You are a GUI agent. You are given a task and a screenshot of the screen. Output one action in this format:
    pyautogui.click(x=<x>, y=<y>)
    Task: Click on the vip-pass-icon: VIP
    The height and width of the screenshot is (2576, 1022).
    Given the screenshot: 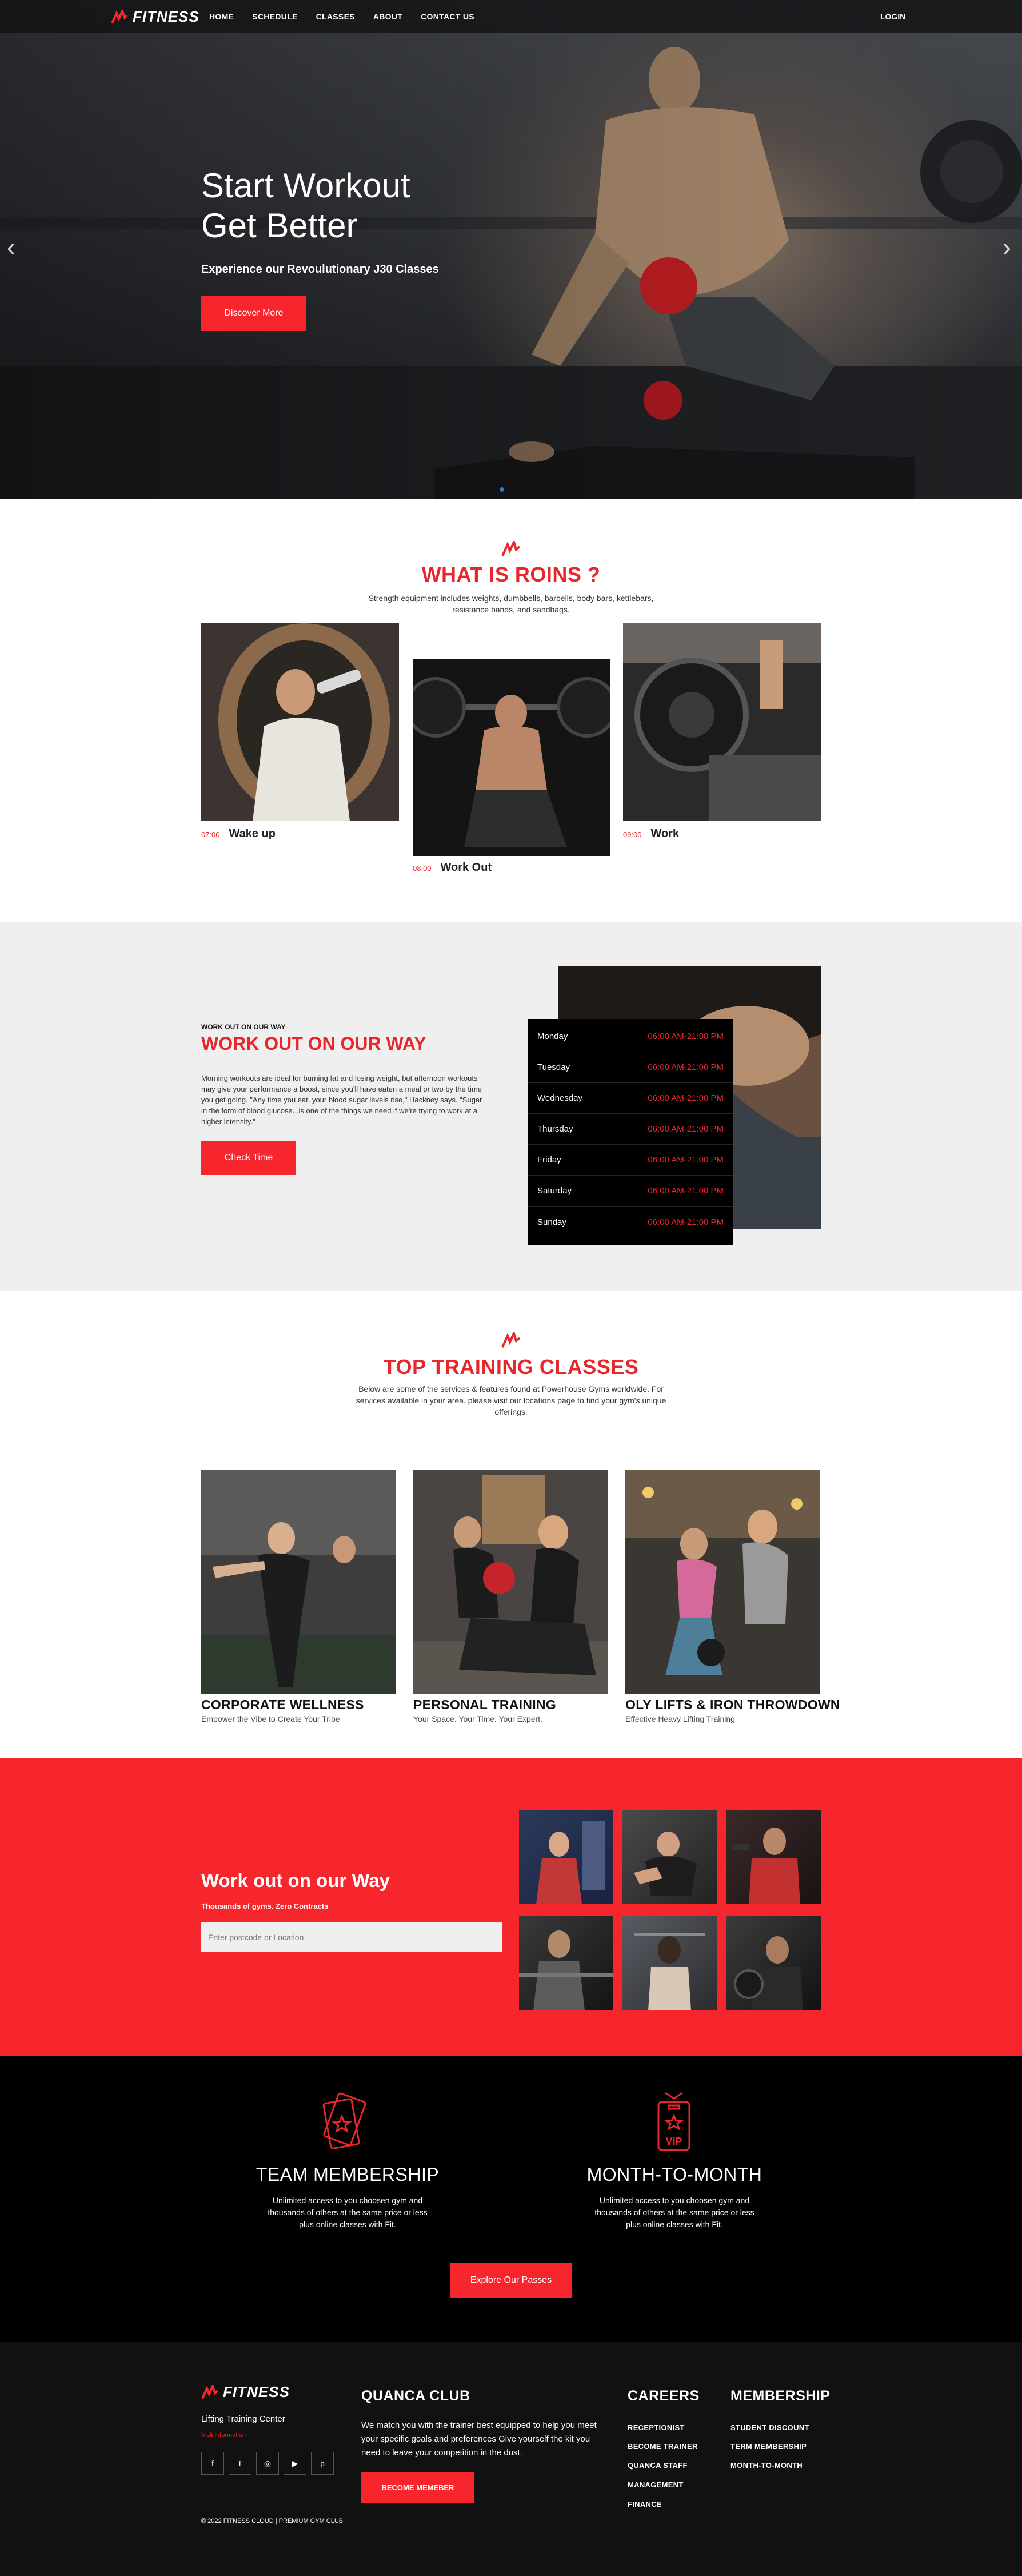 What is the action you would take?
    pyautogui.click(x=673, y=2121)
    